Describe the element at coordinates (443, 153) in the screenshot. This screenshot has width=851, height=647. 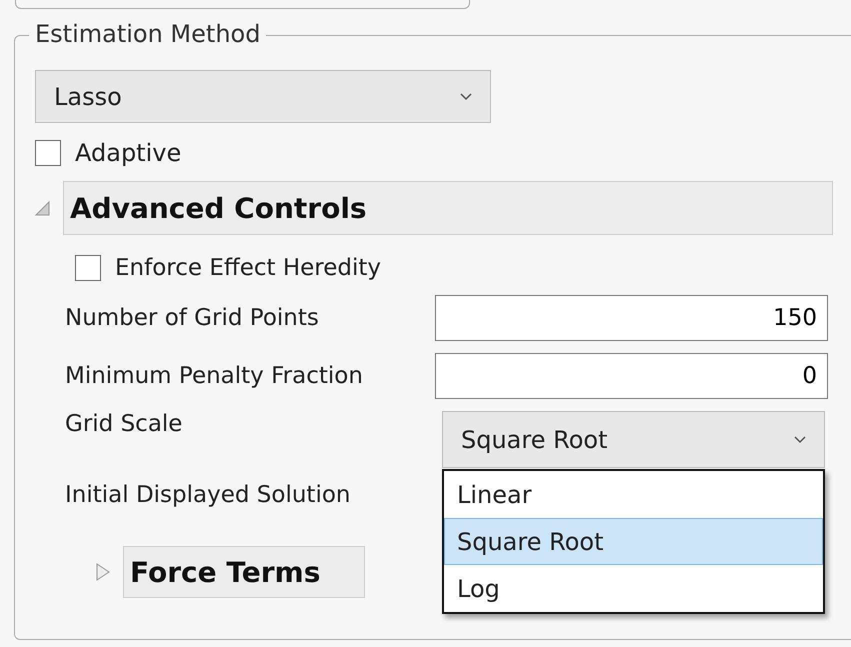
I see `adaptive-checkbox: Adaptive` at that location.